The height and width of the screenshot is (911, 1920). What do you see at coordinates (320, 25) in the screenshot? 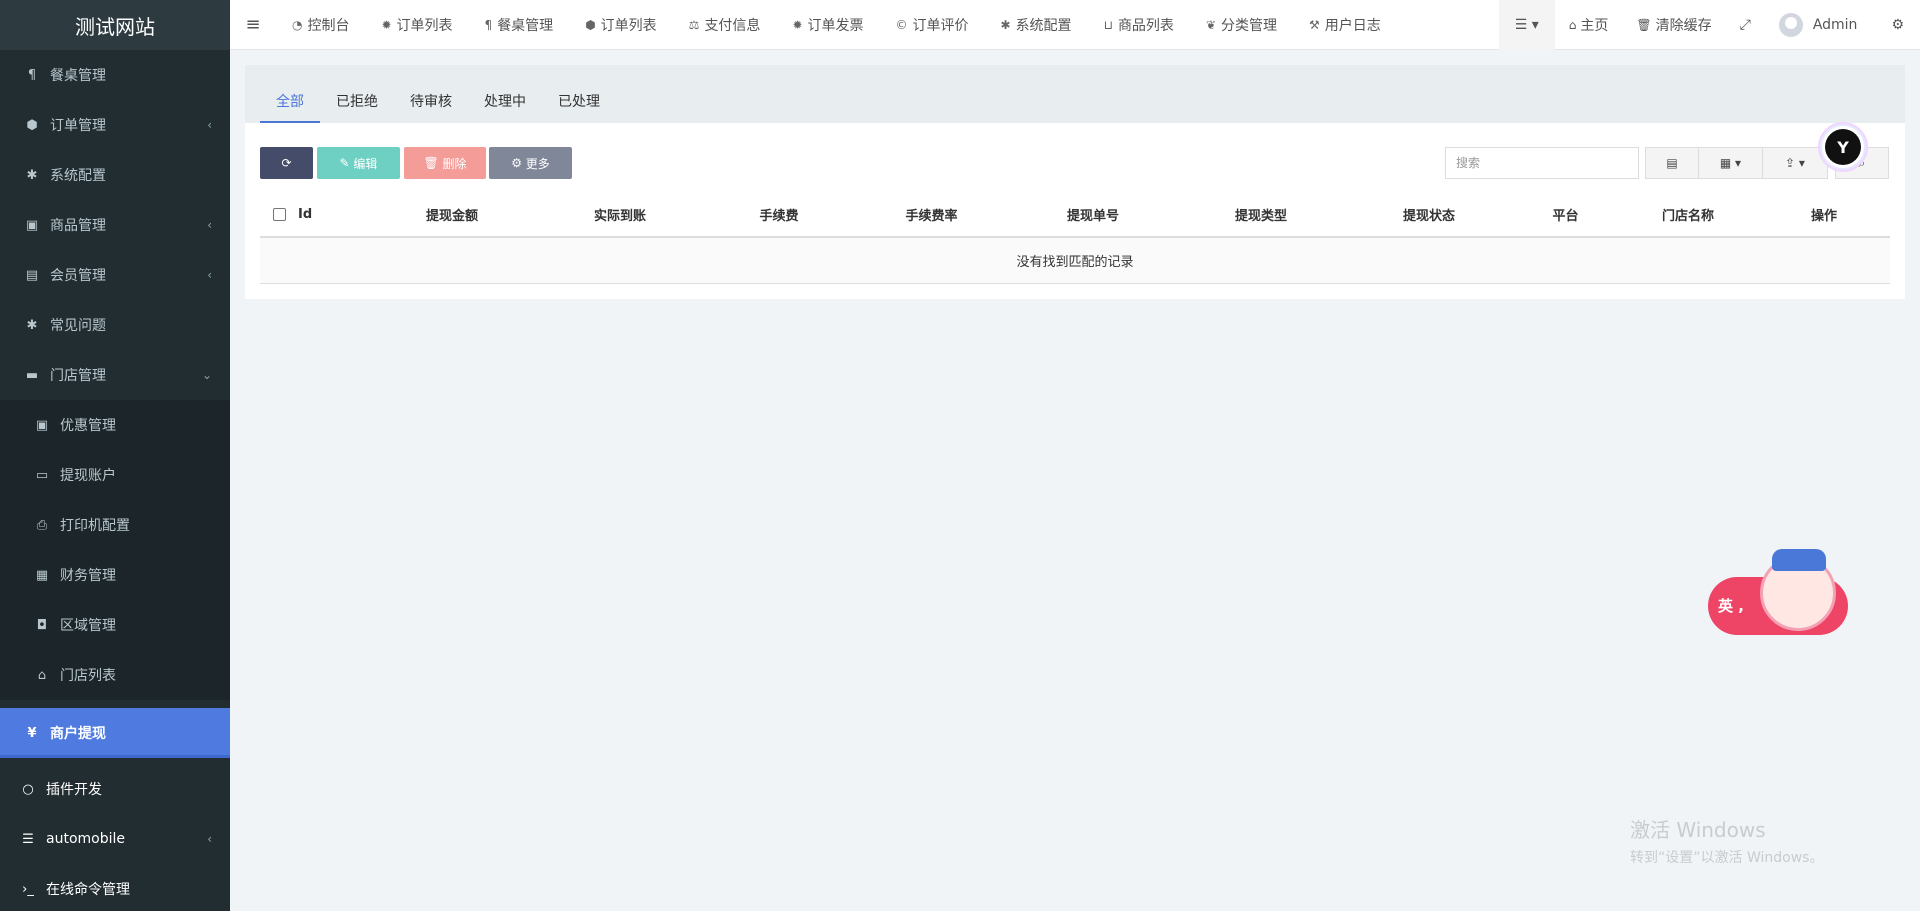
I see `top-nav-dashboard: ◔ 控制台` at bounding box center [320, 25].